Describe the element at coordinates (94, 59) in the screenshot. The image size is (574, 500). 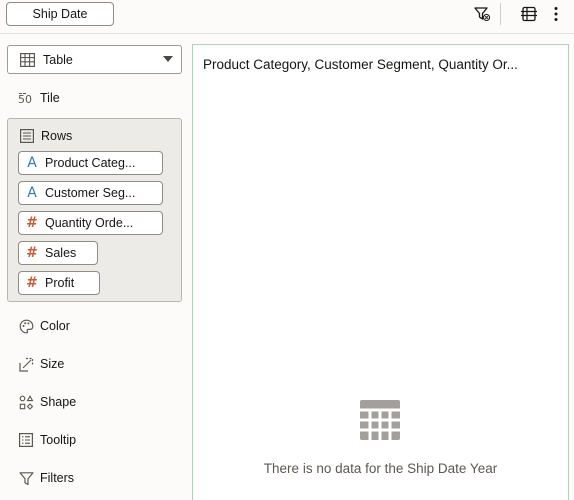
I see `visualization-type-select: Table` at that location.